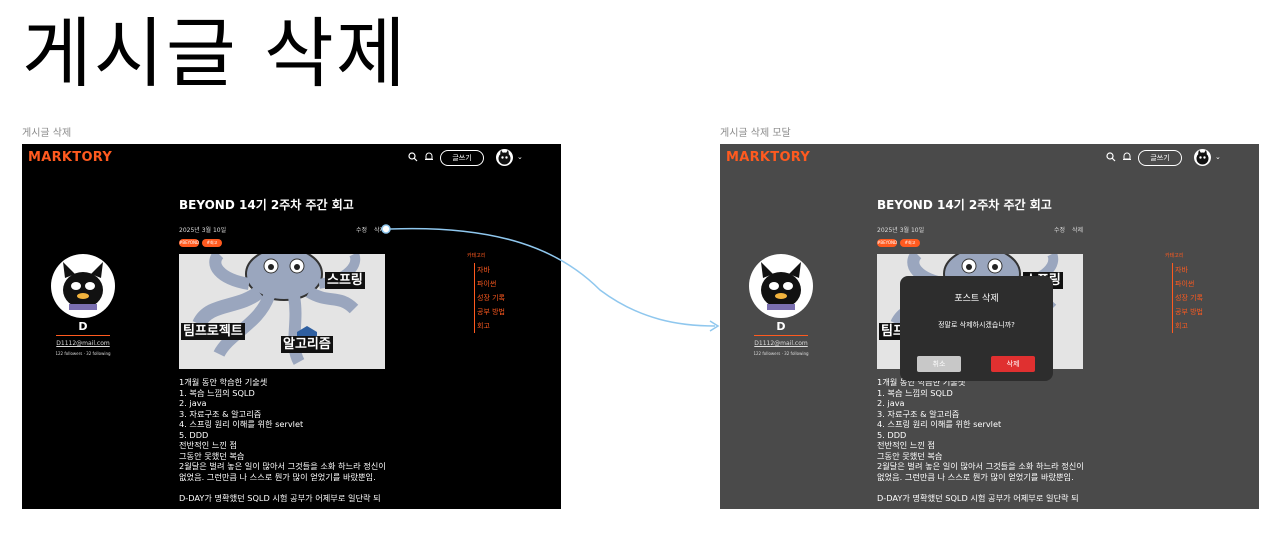 This screenshot has height=546, width=1287. I want to click on left-frame-label: 게시글 삭제, so click(47, 133).